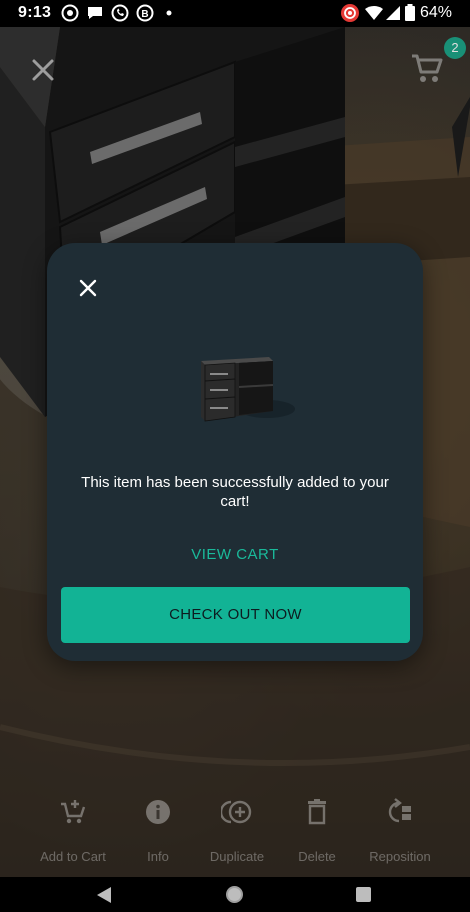 This screenshot has height=912, width=470. Describe the element at coordinates (237, 829) in the screenshot. I see `duplicate-button: Duplicate` at that location.